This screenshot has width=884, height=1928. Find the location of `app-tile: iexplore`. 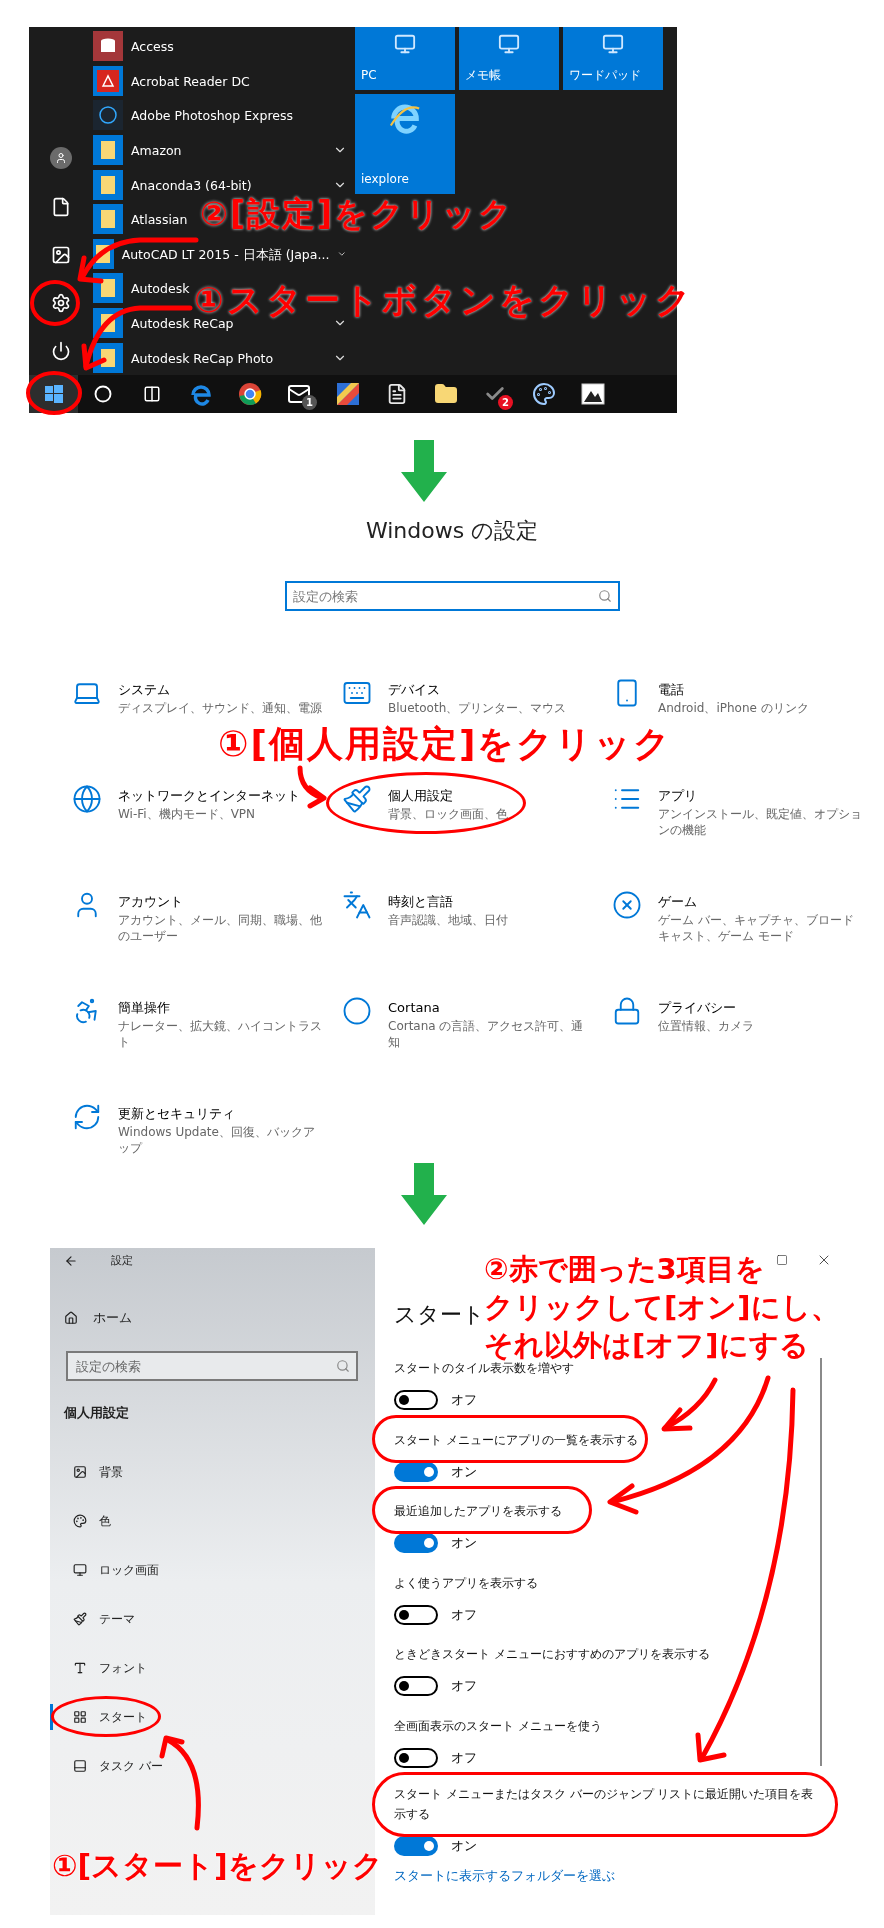

app-tile: iexplore is located at coordinates (405, 144).